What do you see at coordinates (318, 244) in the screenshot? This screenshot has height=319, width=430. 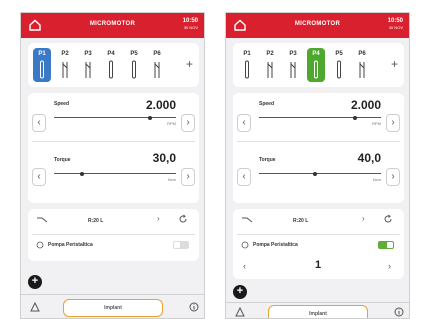 I see `settings-card: R:20 L › Pompa Peristaltica ‹ 1 ›` at bounding box center [318, 244].